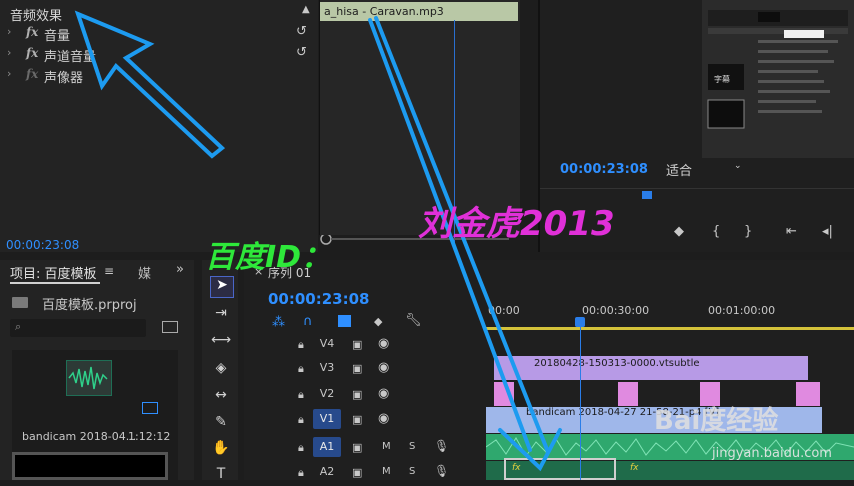 This screenshot has width=854, height=486. I want to click on watermark-logo: Bai度经验, so click(716, 421).